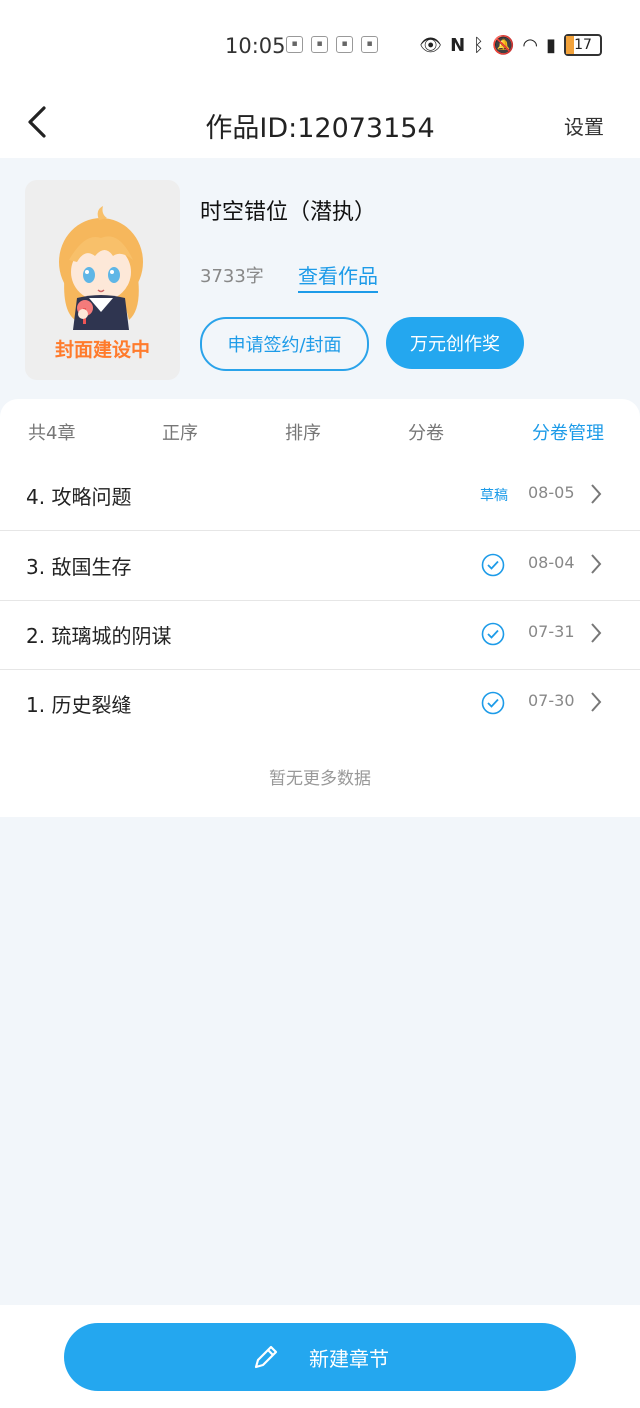 Image resolution: width=640 pixels, height=1408 pixels. What do you see at coordinates (426, 432) in the screenshot?
I see `tab-volume: 分卷` at bounding box center [426, 432].